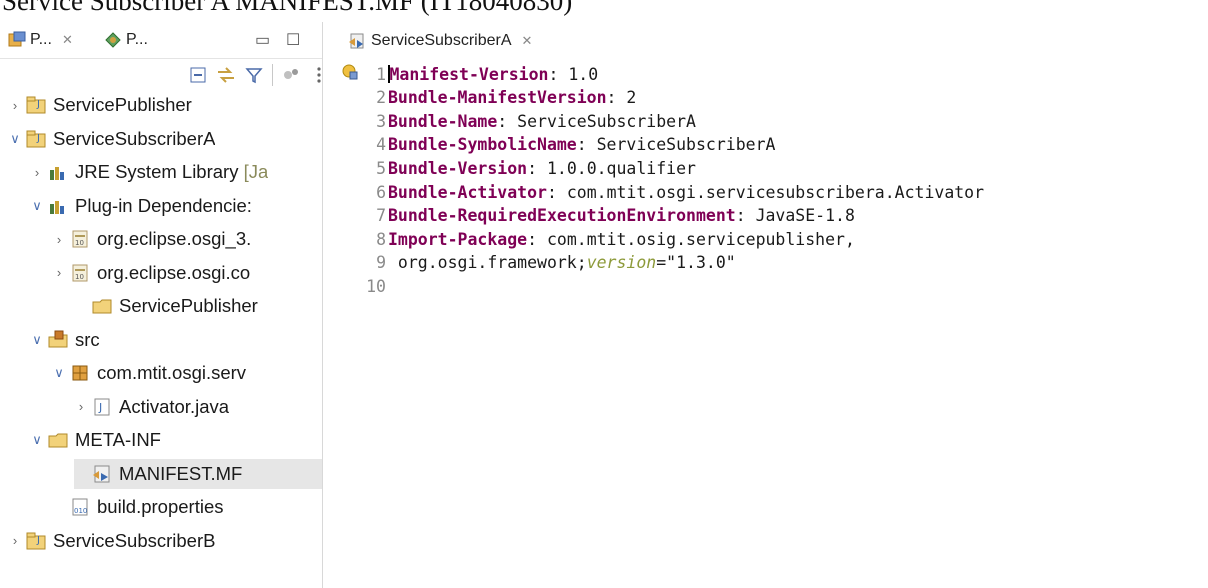 The height and width of the screenshot is (588, 1208). I want to click on code-line: 5 Bundle-Version: 1.0.0.qualifier, so click(515, 168).